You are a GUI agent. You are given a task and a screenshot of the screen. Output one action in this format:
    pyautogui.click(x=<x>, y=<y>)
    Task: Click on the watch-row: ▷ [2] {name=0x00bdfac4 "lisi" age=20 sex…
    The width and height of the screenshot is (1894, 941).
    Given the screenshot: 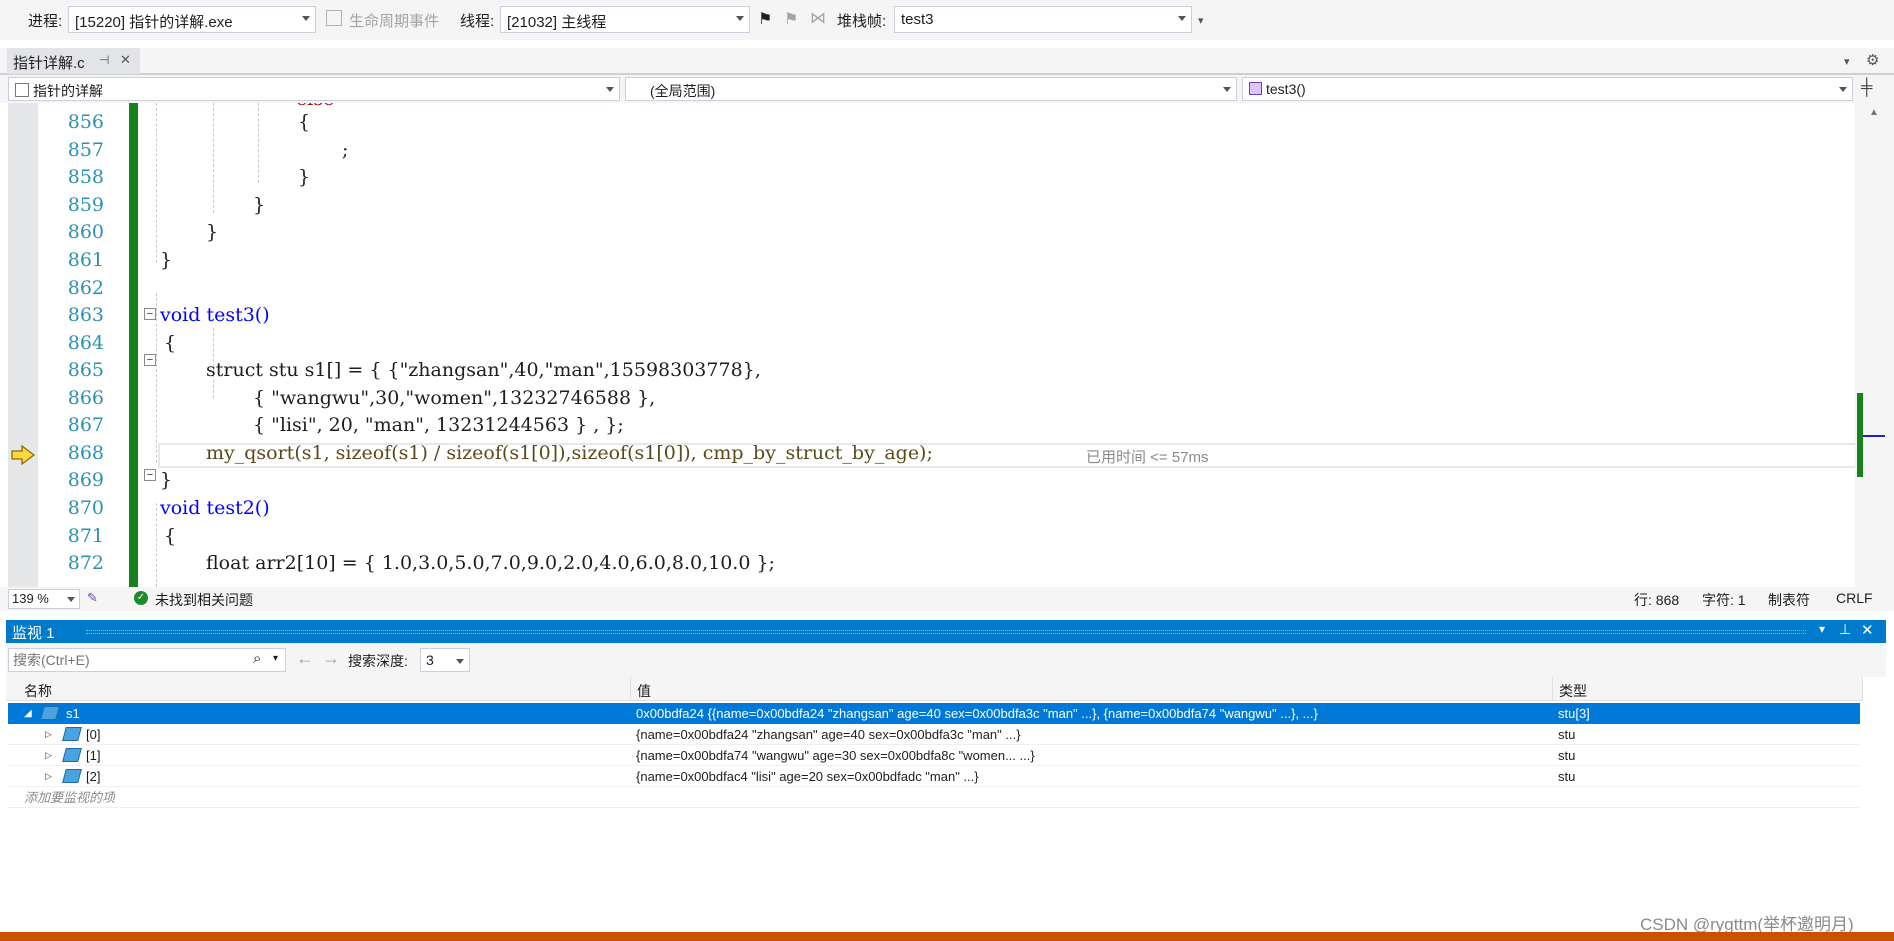 What is the action you would take?
    pyautogui.click(x=934, y=776)
    